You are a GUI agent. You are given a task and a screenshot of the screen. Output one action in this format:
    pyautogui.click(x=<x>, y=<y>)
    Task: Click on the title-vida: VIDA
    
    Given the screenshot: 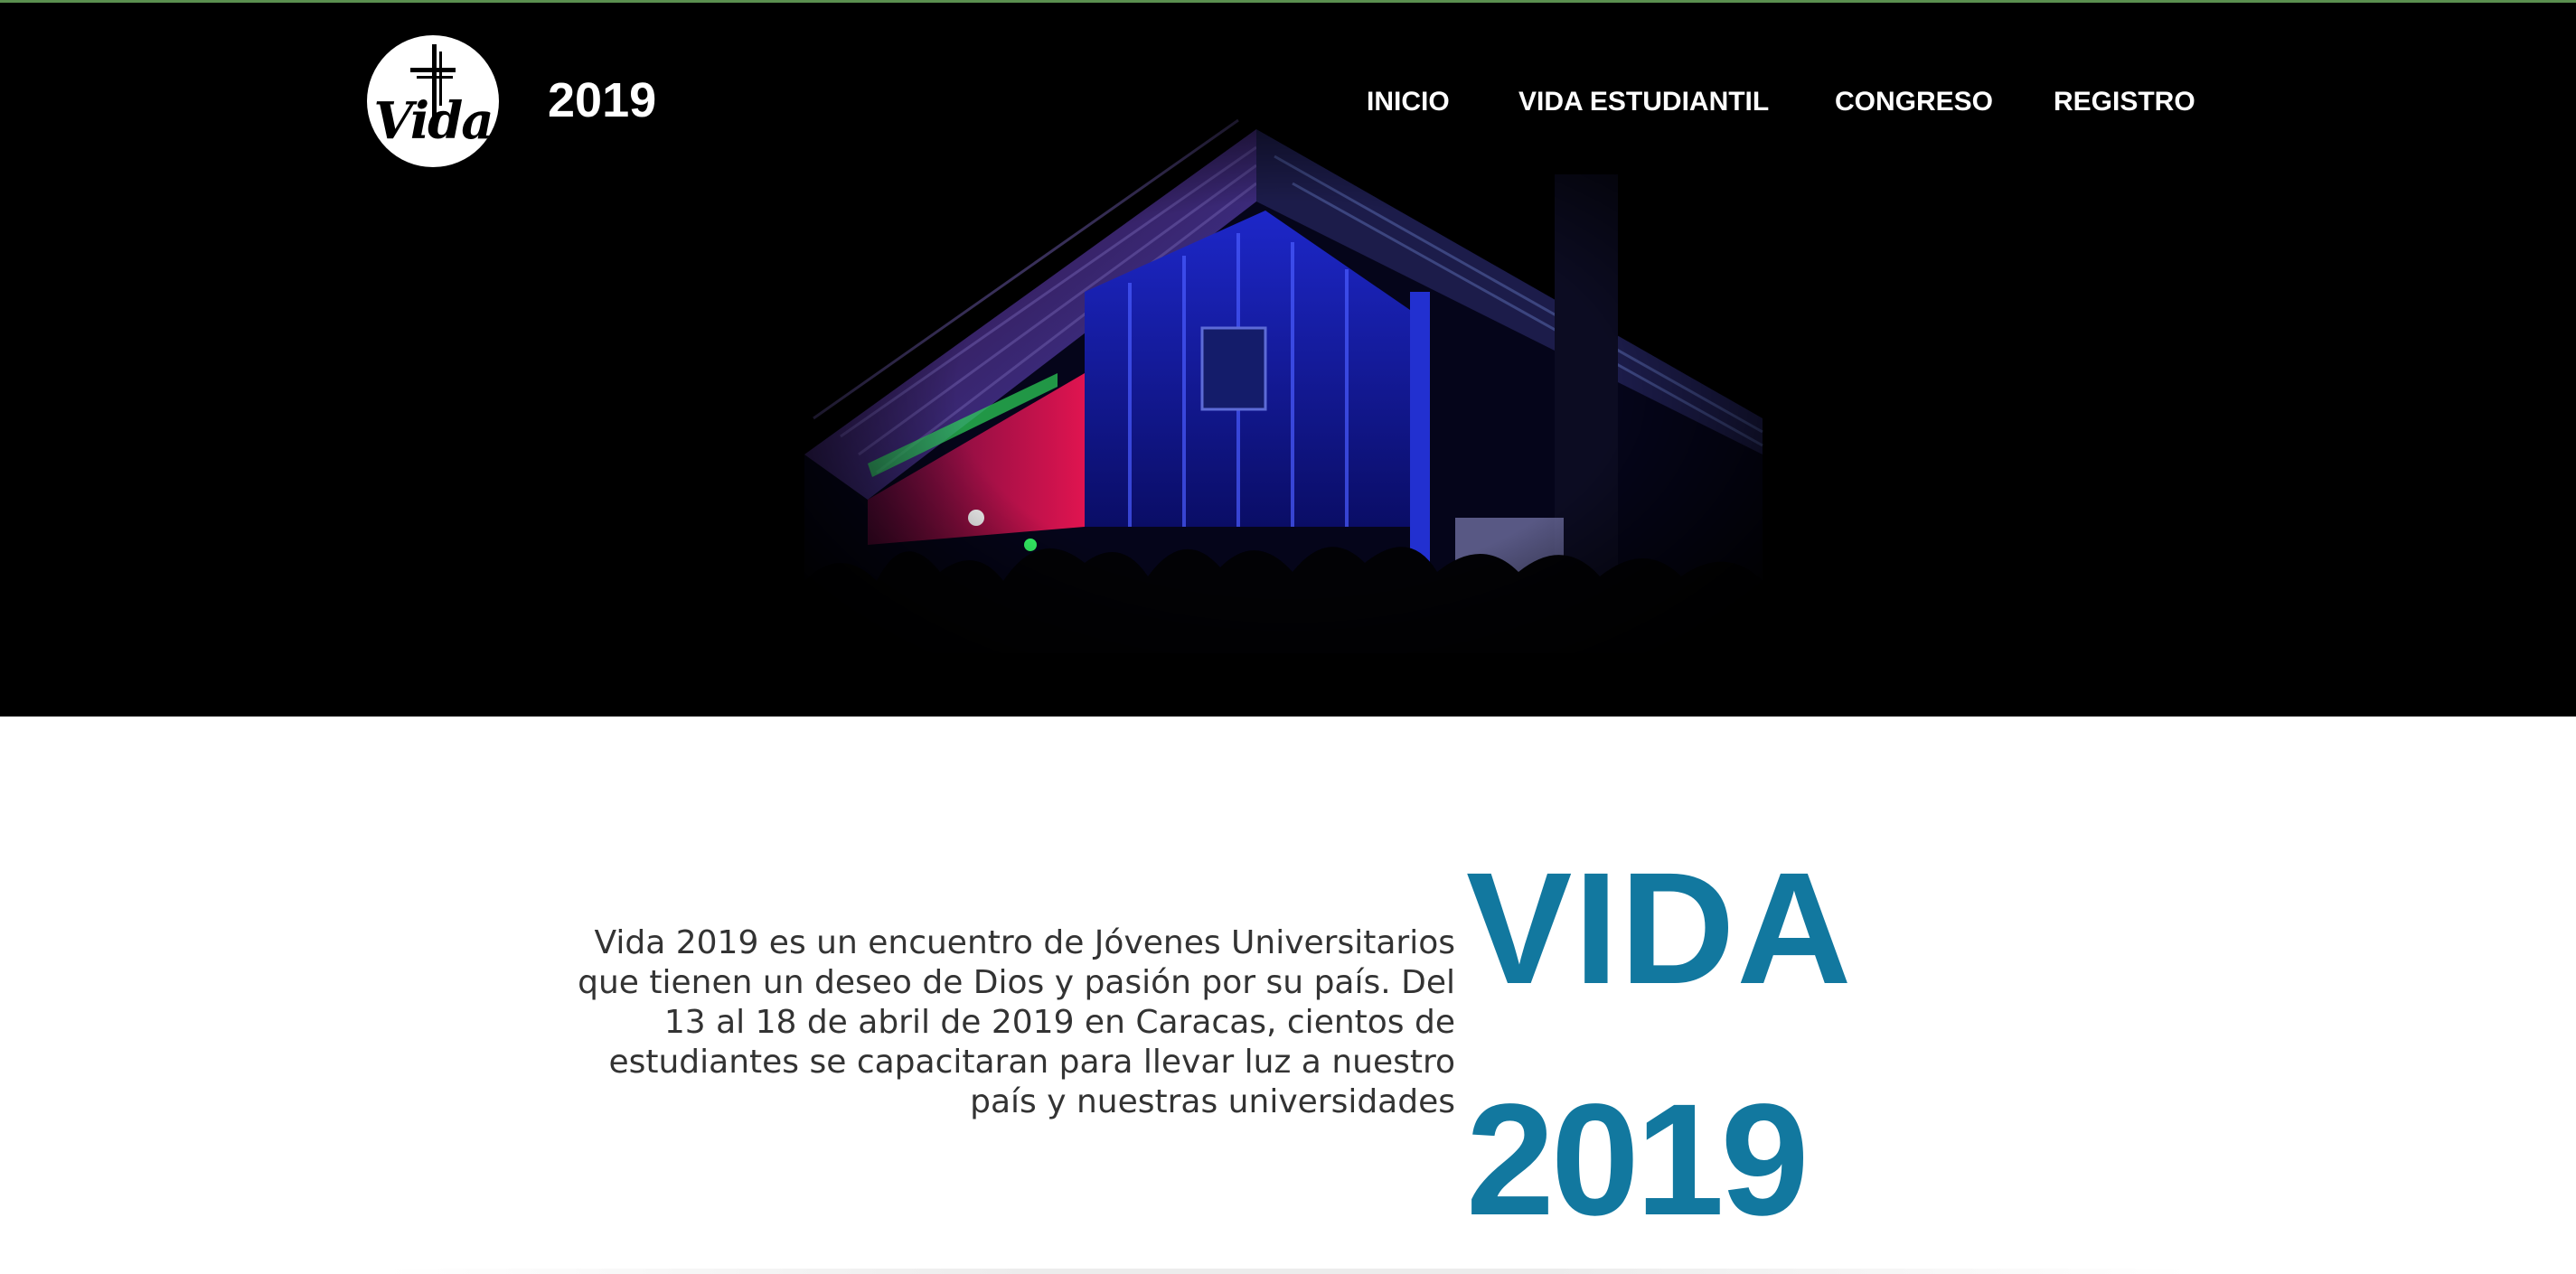 What is the action you would take?
    pyautogui.click(x=1660, y=928)
    